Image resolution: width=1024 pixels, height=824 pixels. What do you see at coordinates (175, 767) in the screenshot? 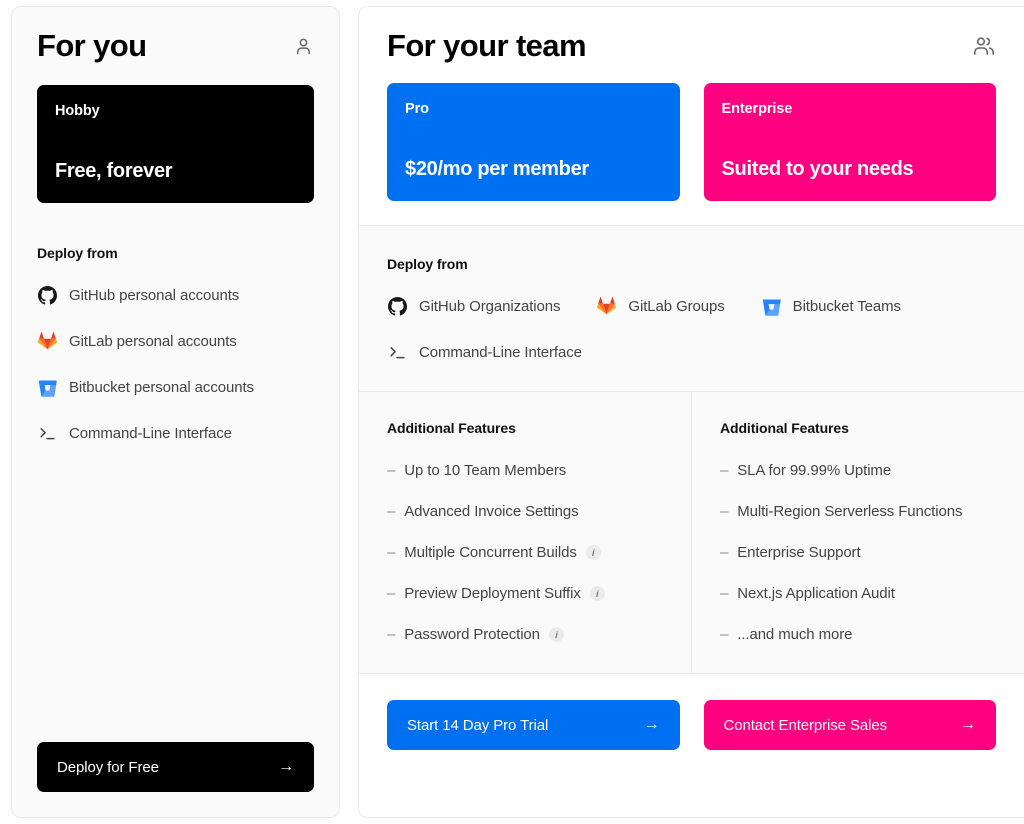
I see `deploy-for-free-button: Deploy for Free →` at bounding box center [175, 767].